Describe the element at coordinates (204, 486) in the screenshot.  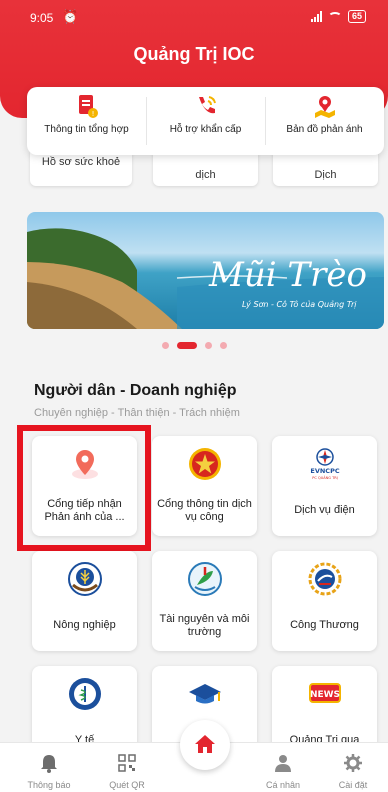
I see `tile-public-services: Cổng thông tin dịch vụ công` at that location.